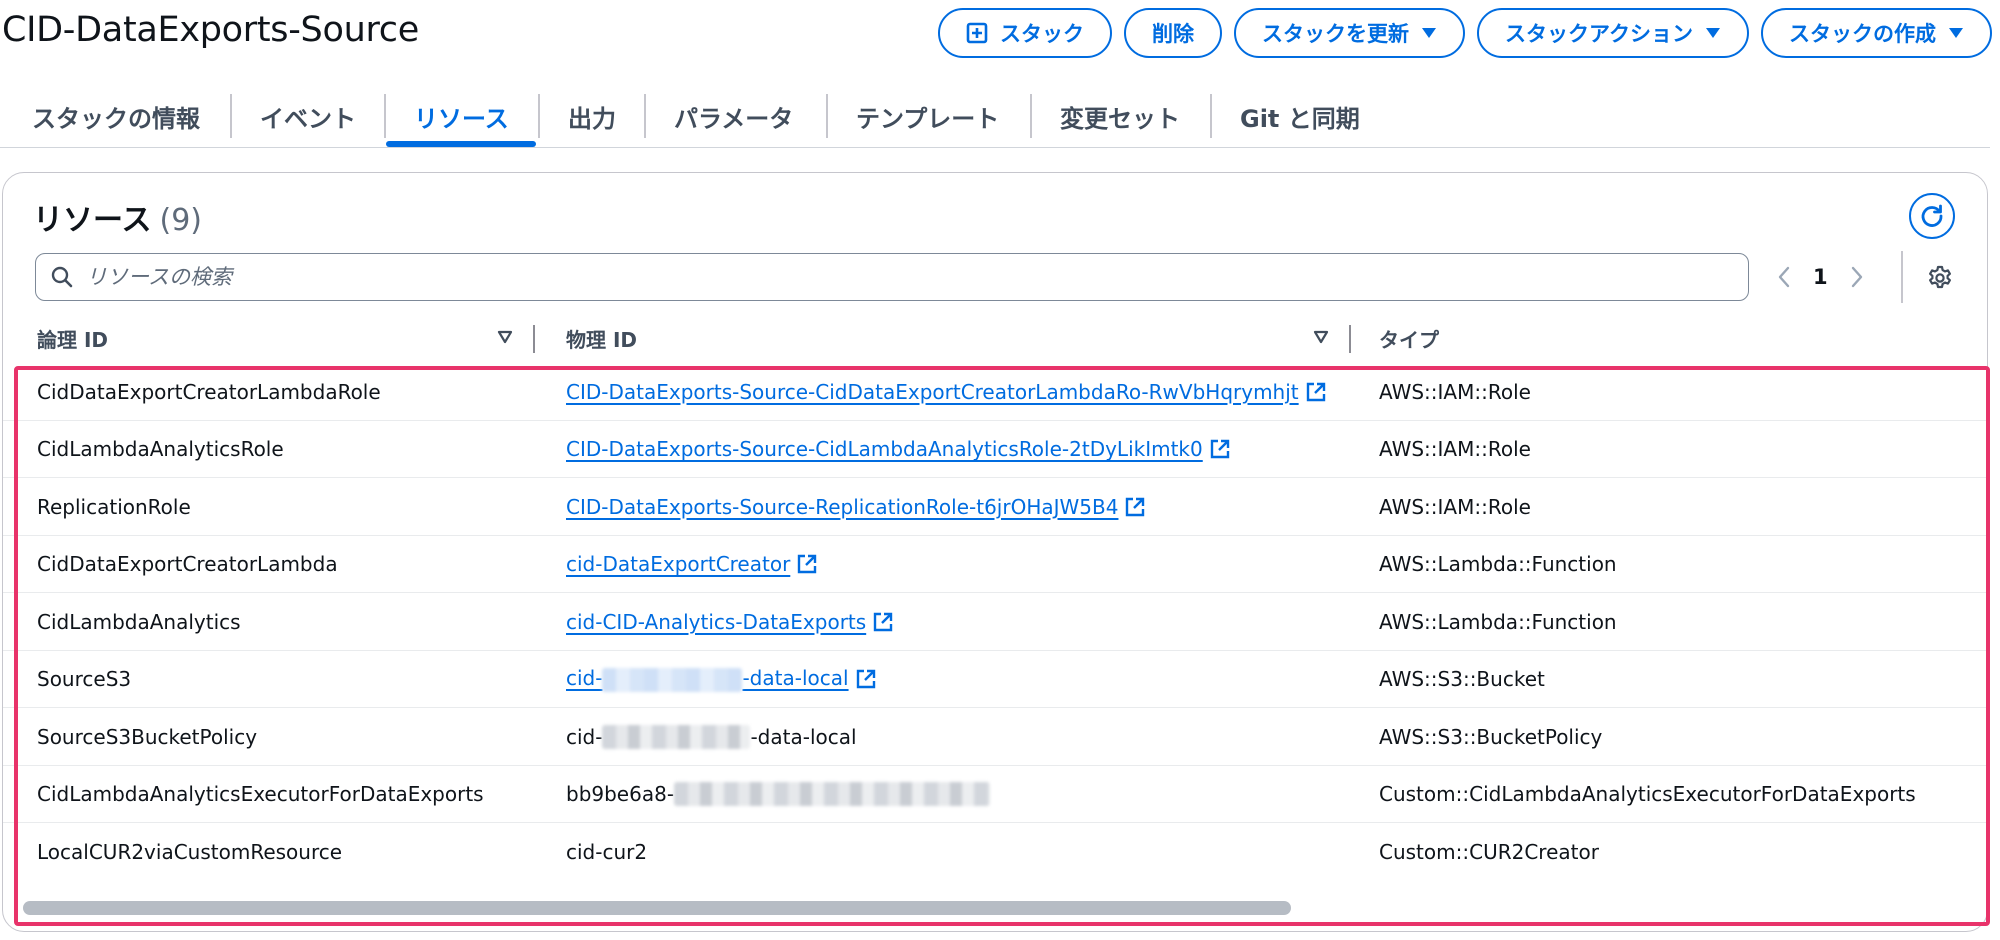  Describe the element at coordinates (1862, 34) in the screenshot. I see `create-stack-button-label: スタックの作成` at that location.